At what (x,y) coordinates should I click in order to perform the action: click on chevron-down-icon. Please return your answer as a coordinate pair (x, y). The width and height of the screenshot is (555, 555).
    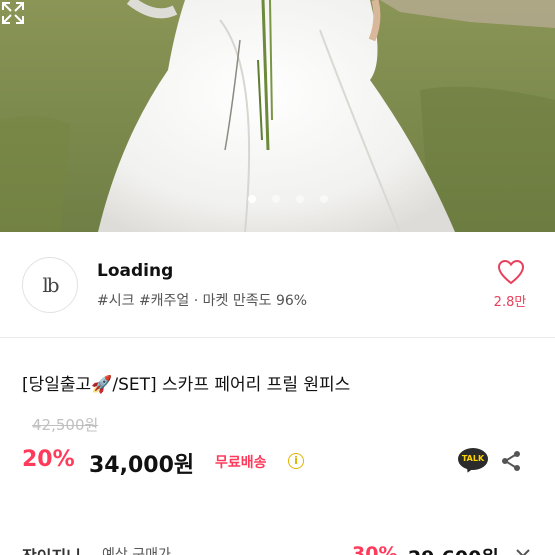
    Looking at the image, I should click on (523, 550).